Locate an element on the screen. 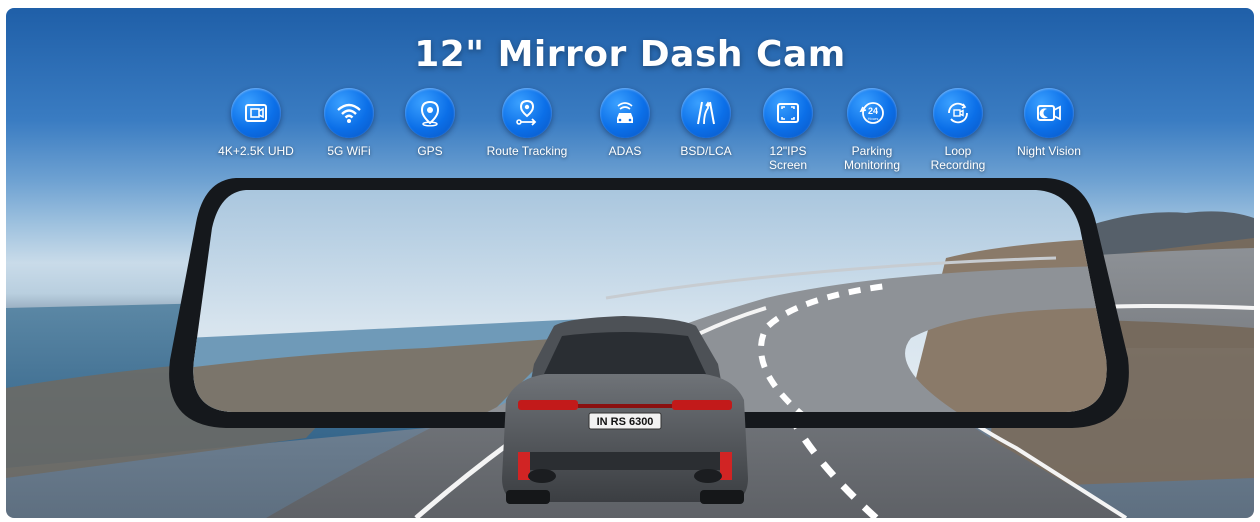 The width and height of the screenshot is (1260, 522). loop-camera-icon is located at coordinates (958, 113).